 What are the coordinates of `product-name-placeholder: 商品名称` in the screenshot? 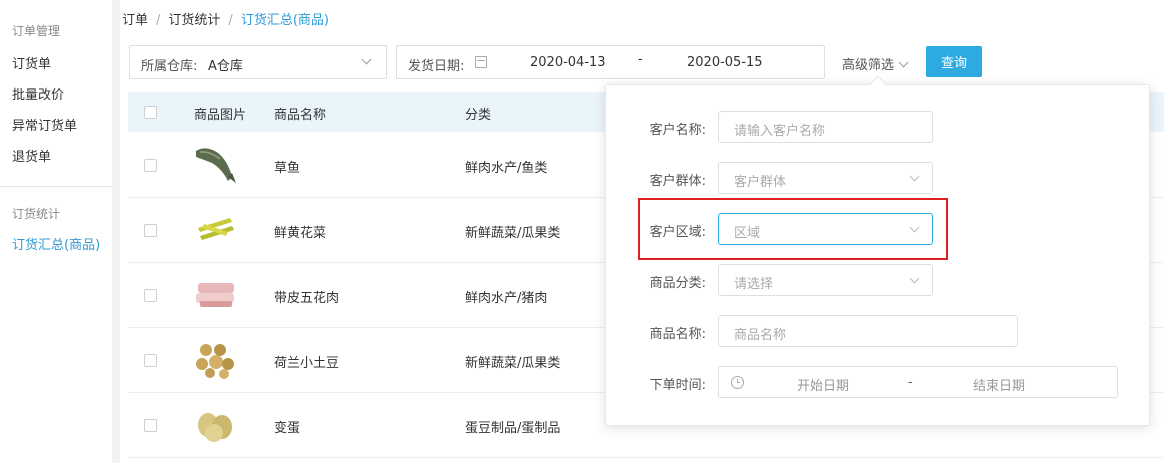 It's located at (760, 335).